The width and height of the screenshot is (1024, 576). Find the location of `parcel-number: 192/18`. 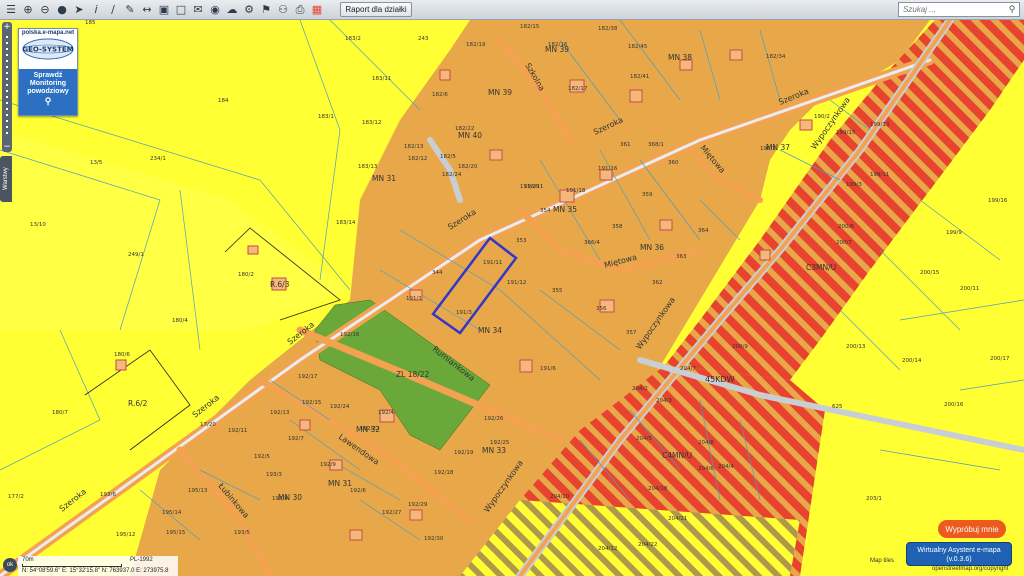

parcel-number: 192/18 is located at coordinates (444, 473).